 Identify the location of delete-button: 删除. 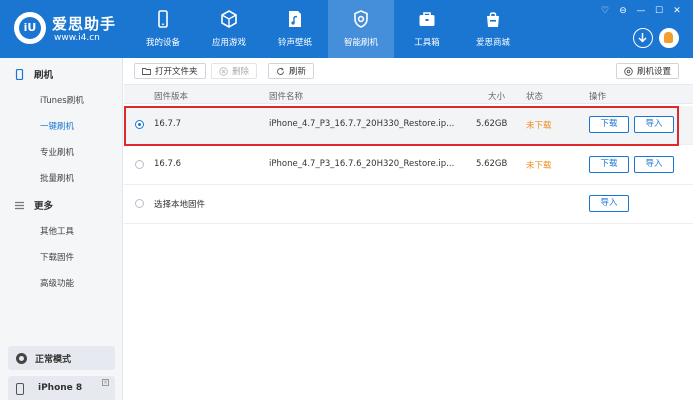
(234, 71).